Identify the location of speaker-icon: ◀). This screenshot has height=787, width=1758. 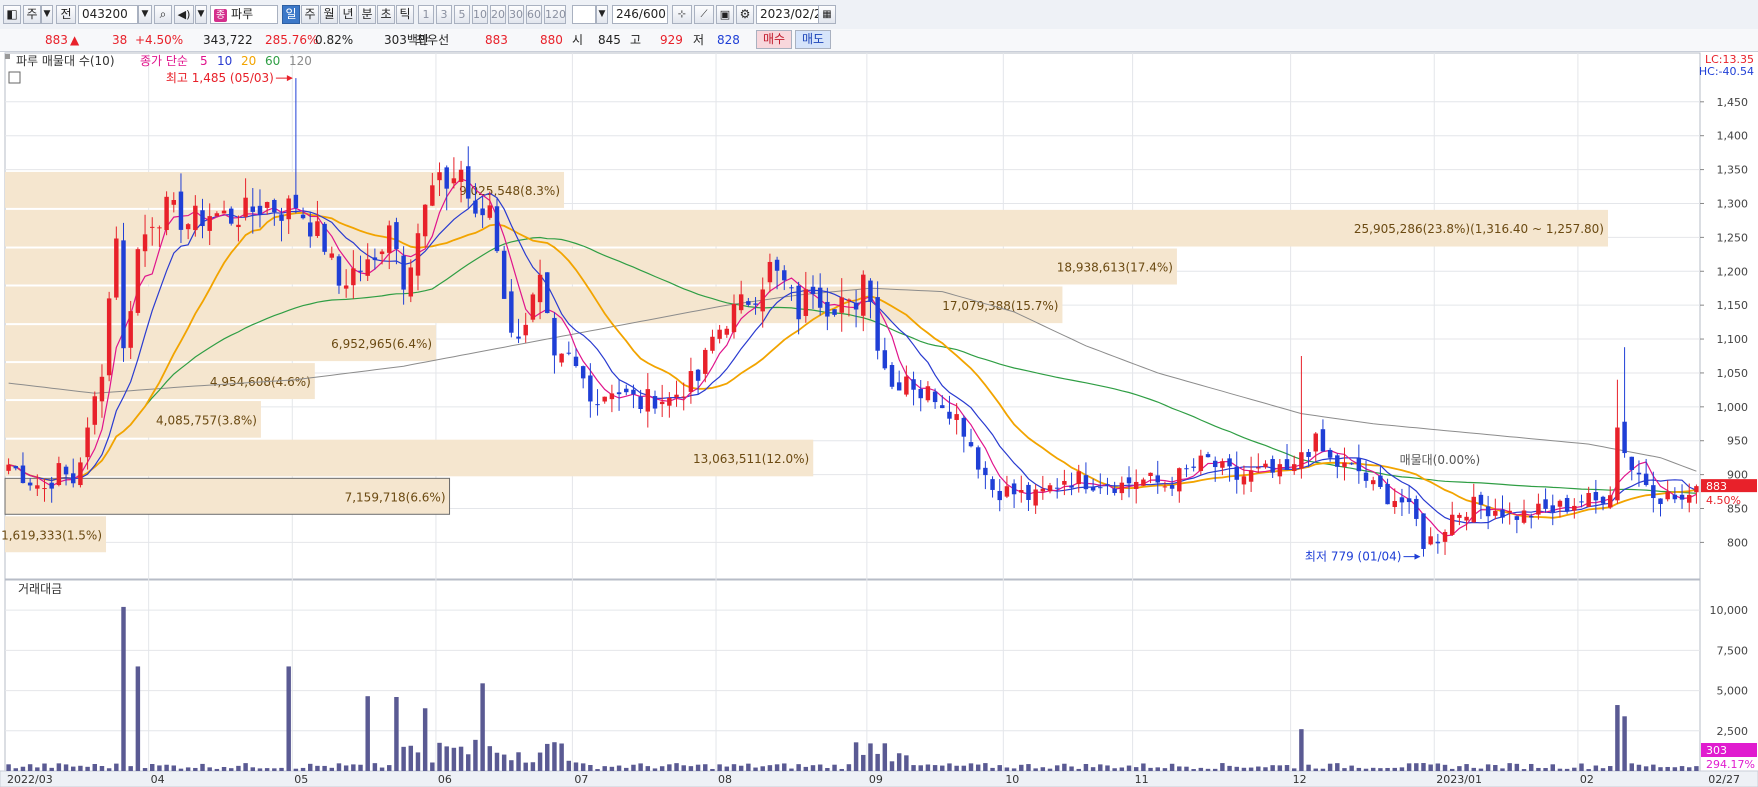
(184, 14).